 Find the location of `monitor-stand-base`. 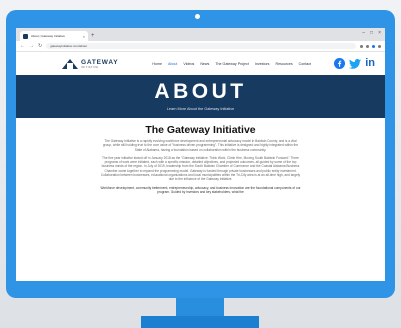

monitor-stand-base is located at coordinates (200, 322).